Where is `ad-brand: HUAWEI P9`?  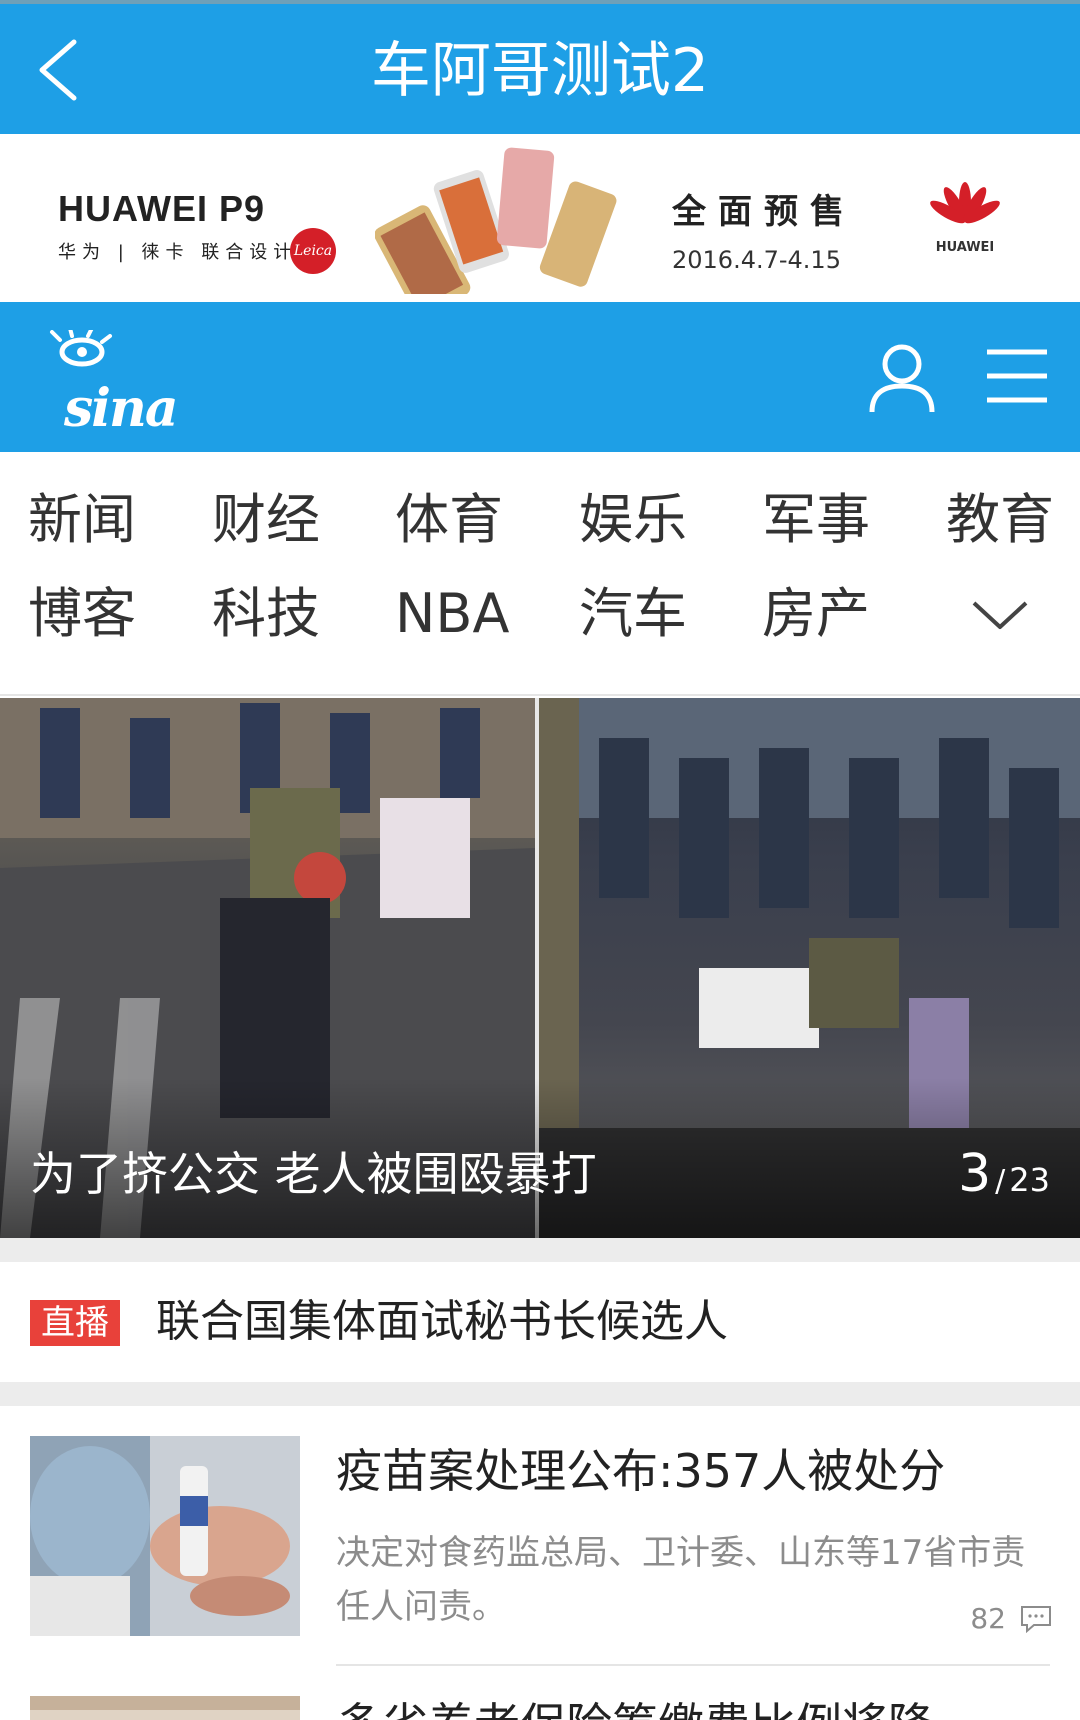
ad-brand: HUAWEI P9 is located at coordinates (162, 208).